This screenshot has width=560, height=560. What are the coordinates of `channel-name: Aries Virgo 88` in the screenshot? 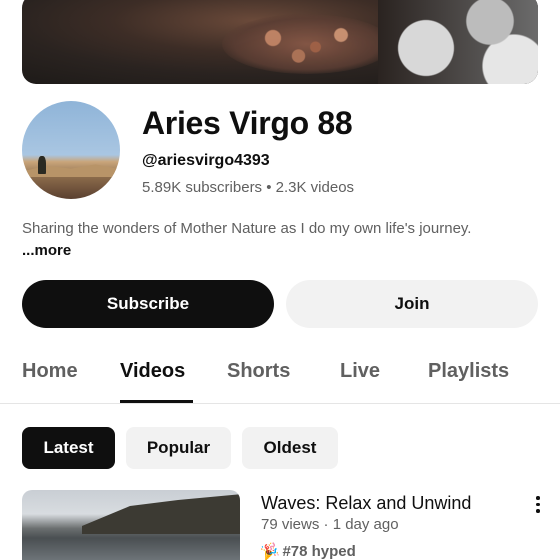 It's located at (247, 123).